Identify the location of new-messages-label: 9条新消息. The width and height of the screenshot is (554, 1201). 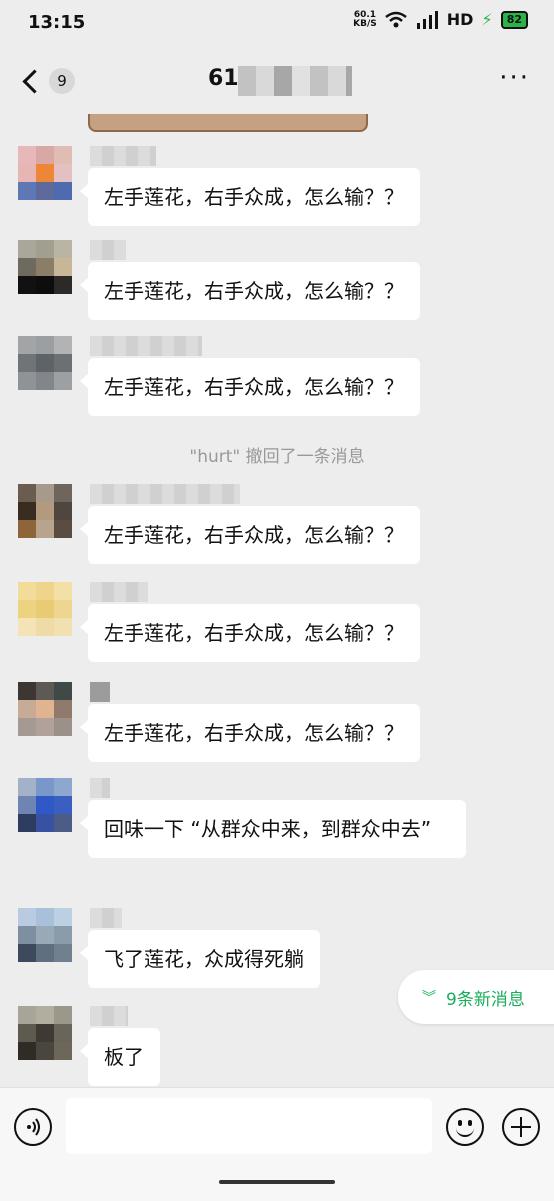
(485, 999).